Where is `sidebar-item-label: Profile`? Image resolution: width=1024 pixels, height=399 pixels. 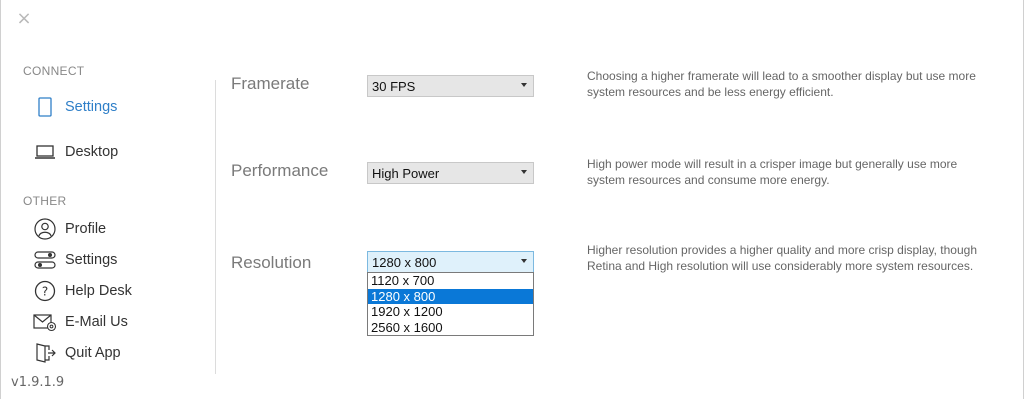
sidebar-item-label: Profile is located at coordinates (86, 229).